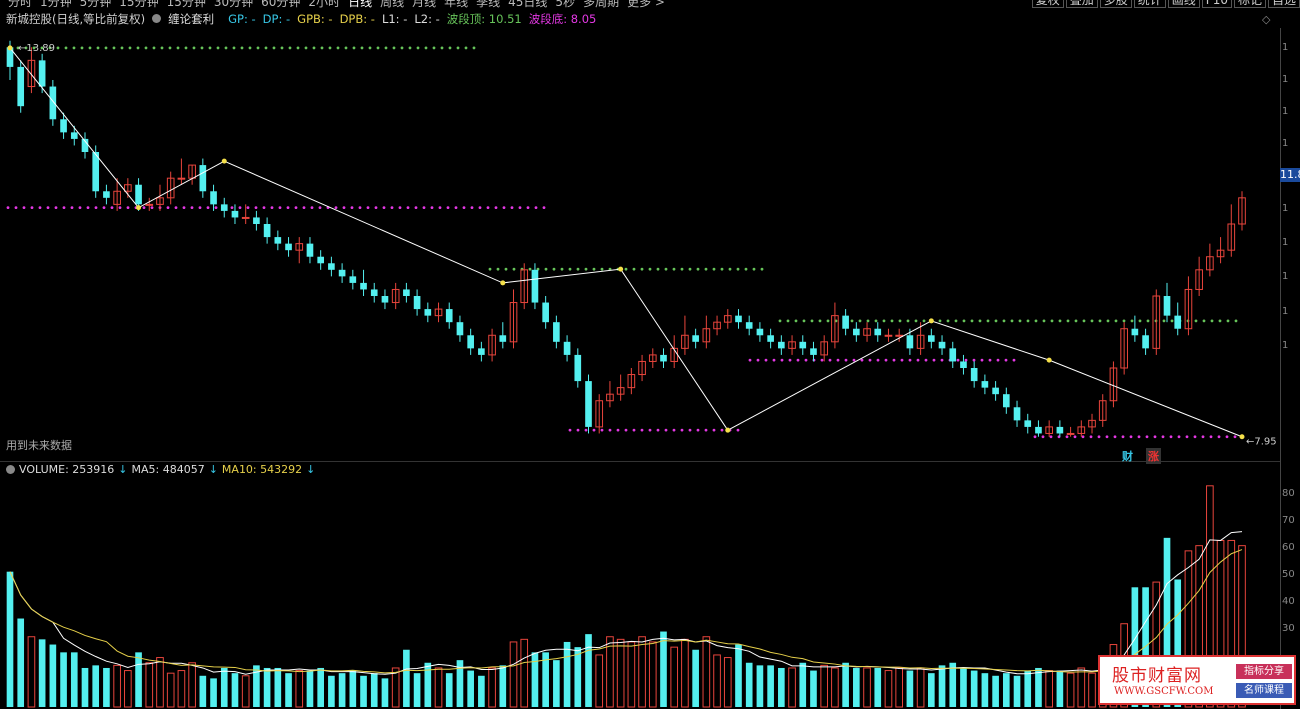 Image resolution: width=1300 pixels, height=709 pixels. I want to click on volume-tick: 80, so click(1288, 493).